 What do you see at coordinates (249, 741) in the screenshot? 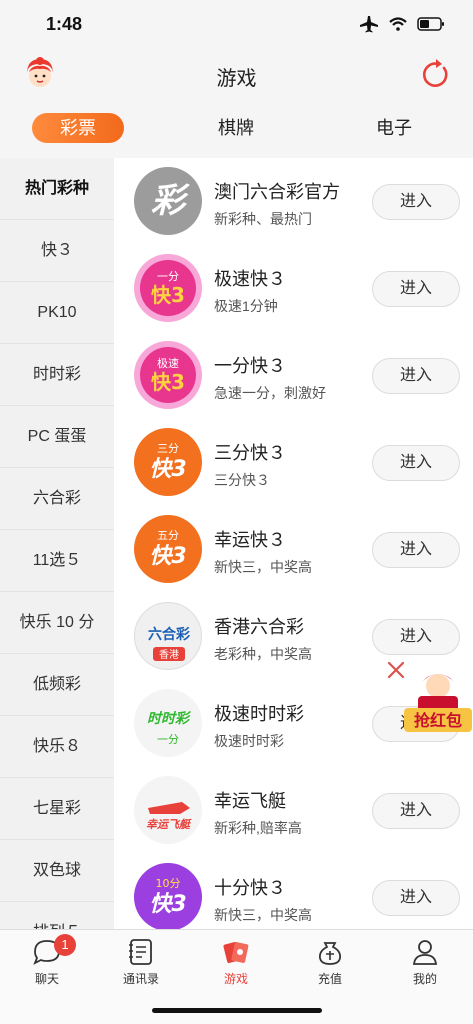
I see `game-subtitle: 极速时时彩` at bounding box center [249, 741].